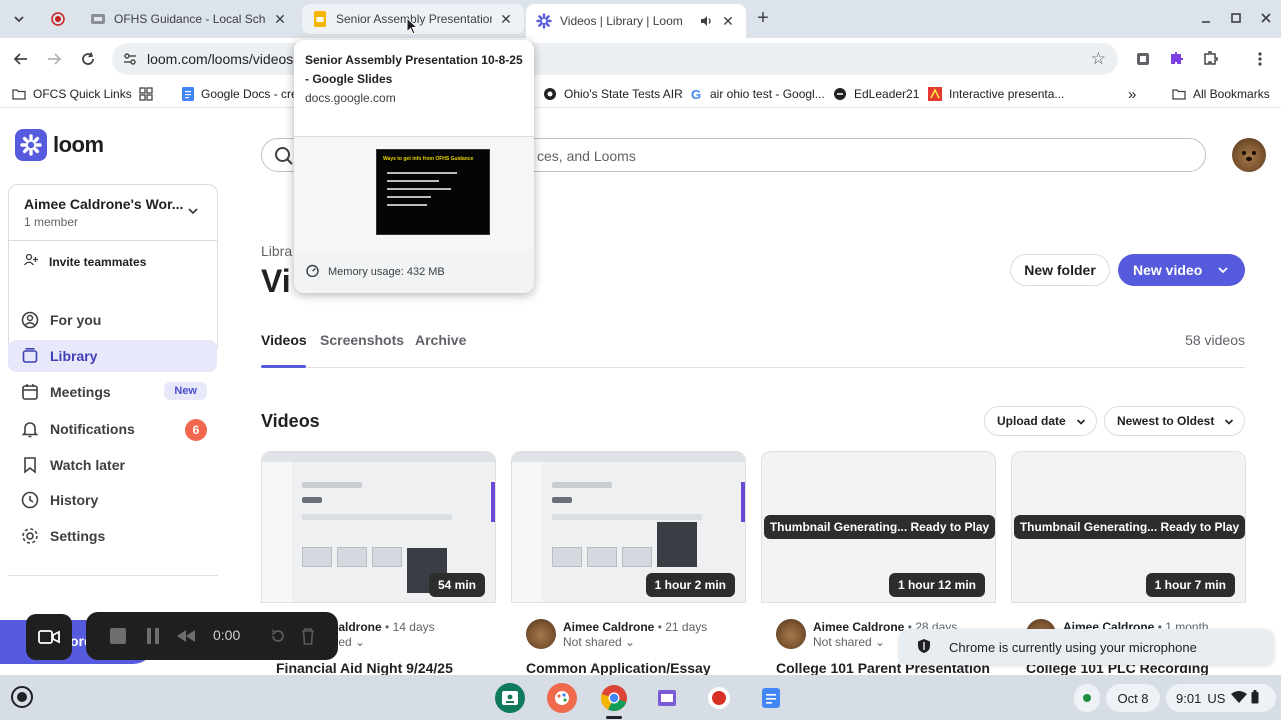 This screenshot has width=1281, height=720. I want to click on tab-archive: Archive, so click(440, 340).